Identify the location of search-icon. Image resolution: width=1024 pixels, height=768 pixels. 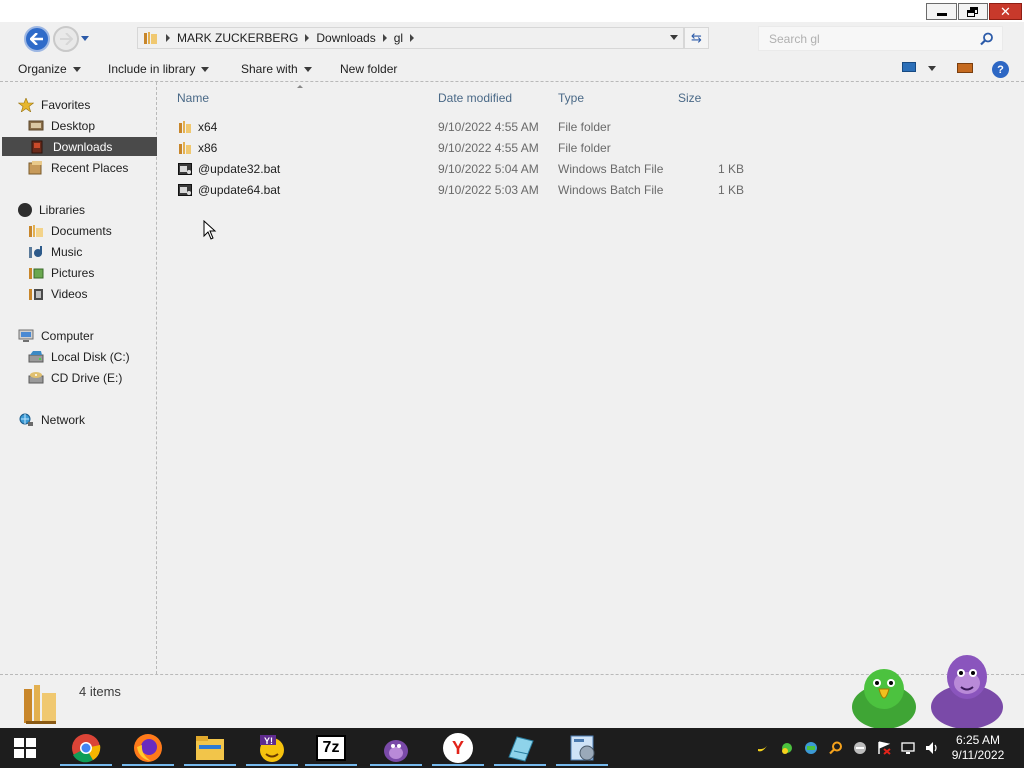
(987, 39).